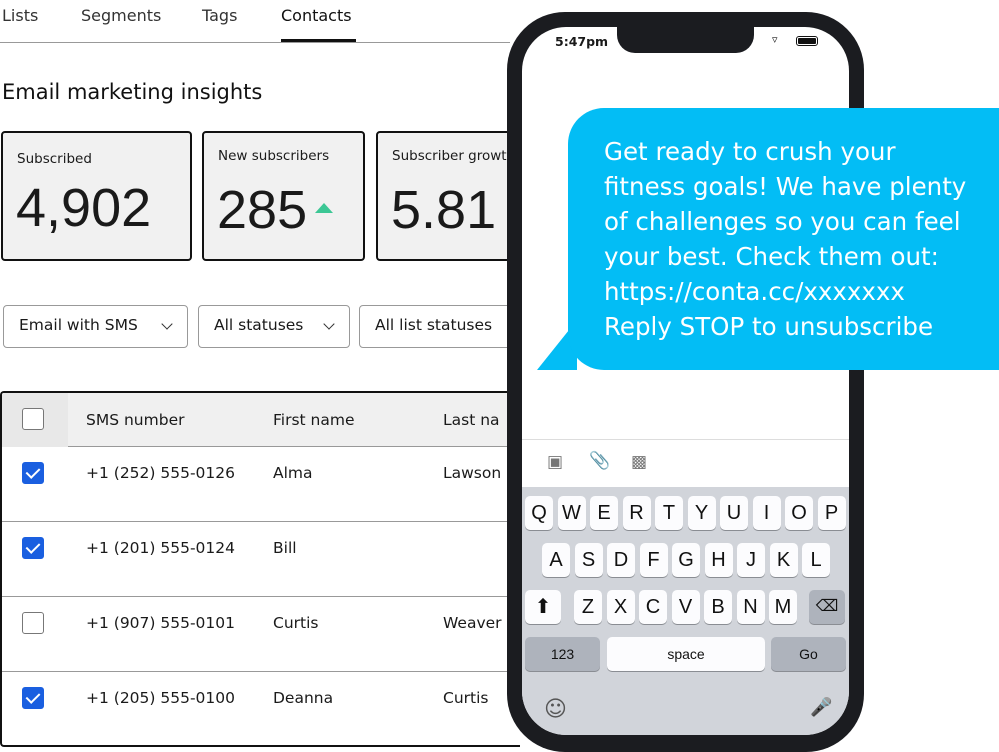 This screenshot has height=752, width=999. I want to click on card-subscribed: Subscribed 4,902, so click(96, 196).